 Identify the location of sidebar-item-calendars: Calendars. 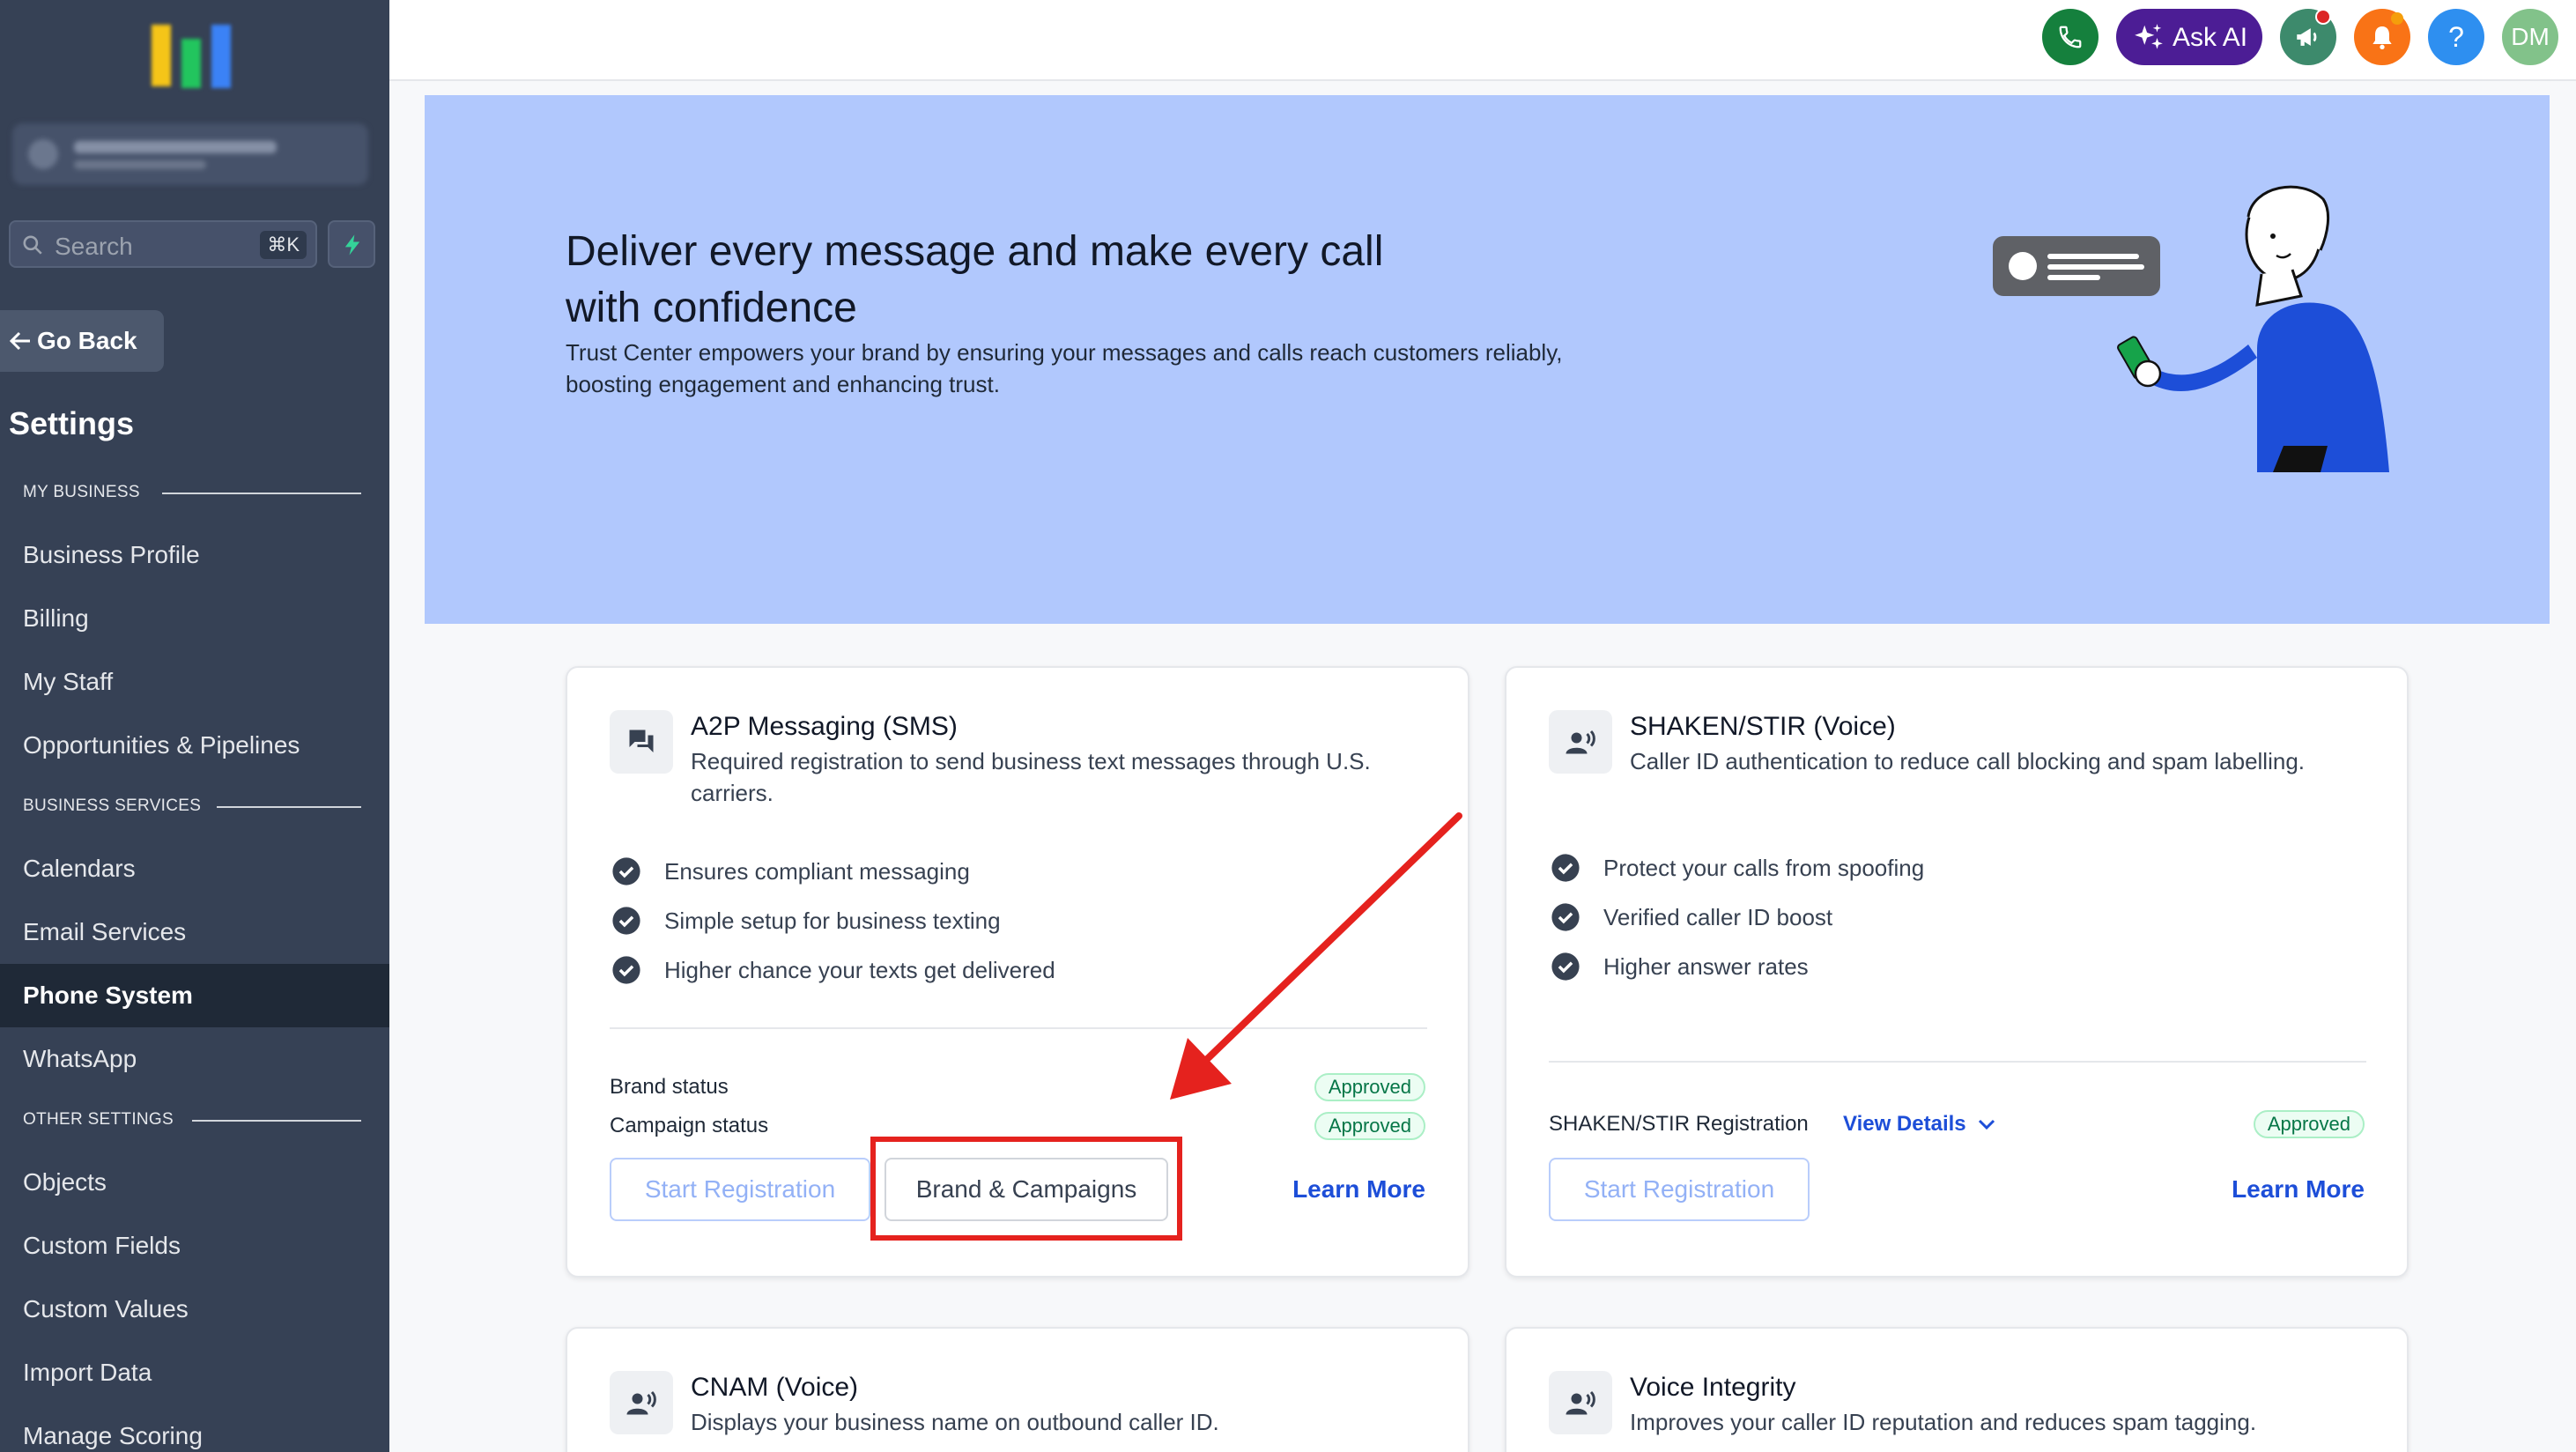
(194, 868).